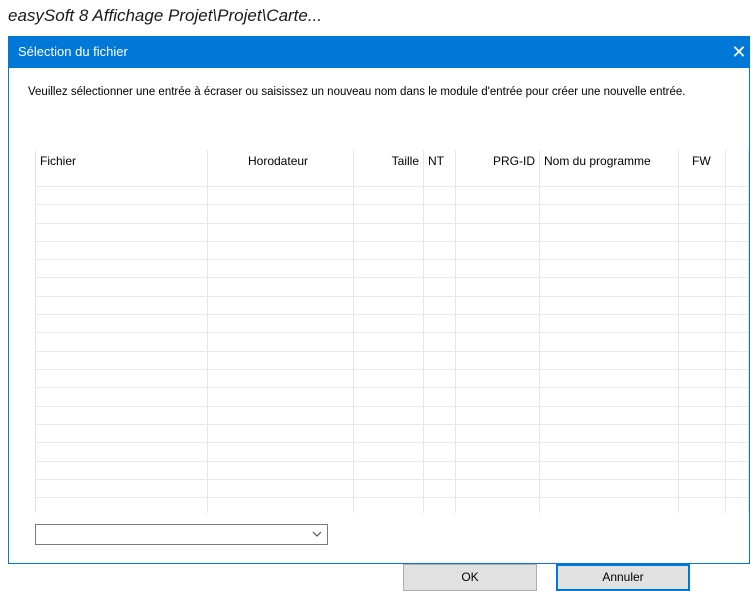 The width and height of the screenshot is (751, 591). I want to click on close-icon: ✕, so click(739, 52).